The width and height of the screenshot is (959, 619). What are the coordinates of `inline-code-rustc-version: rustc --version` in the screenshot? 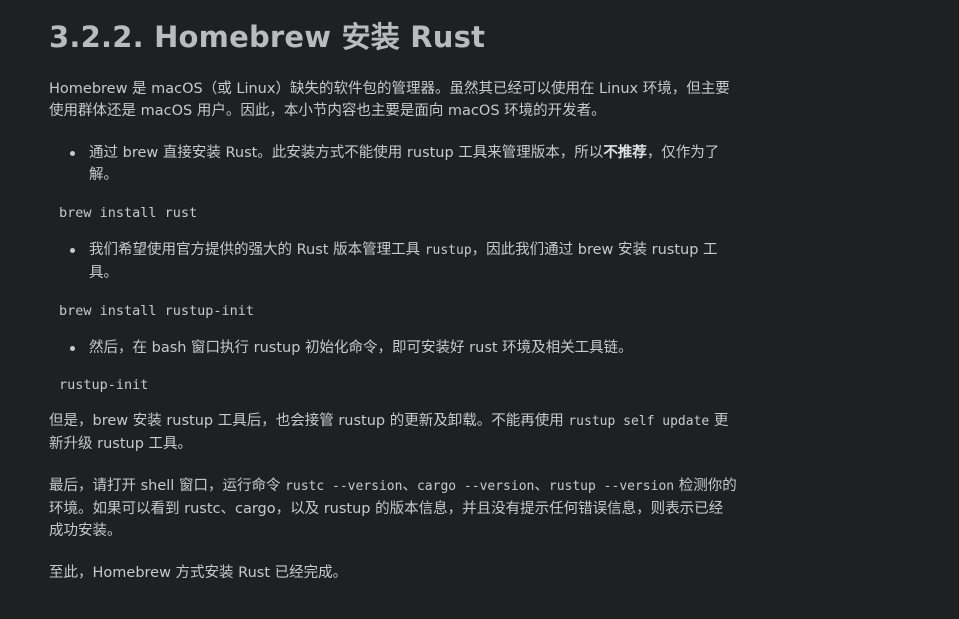 It's located at (344, 486).